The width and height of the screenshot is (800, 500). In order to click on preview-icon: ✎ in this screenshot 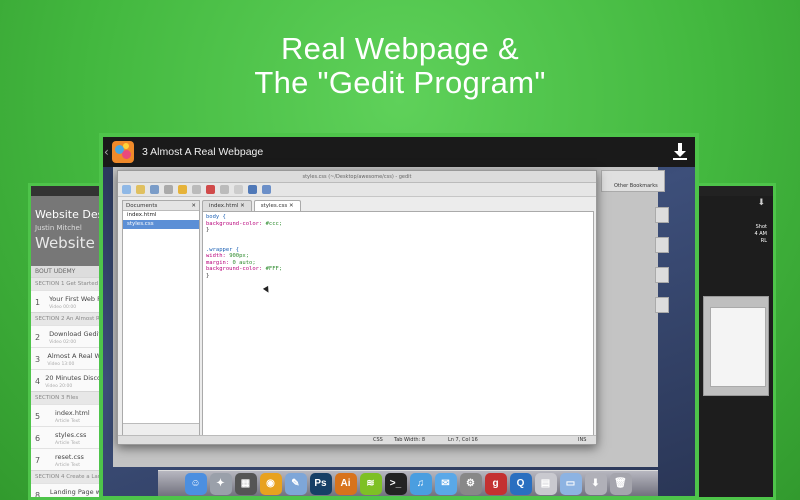, I will do `click(295, 483)`.